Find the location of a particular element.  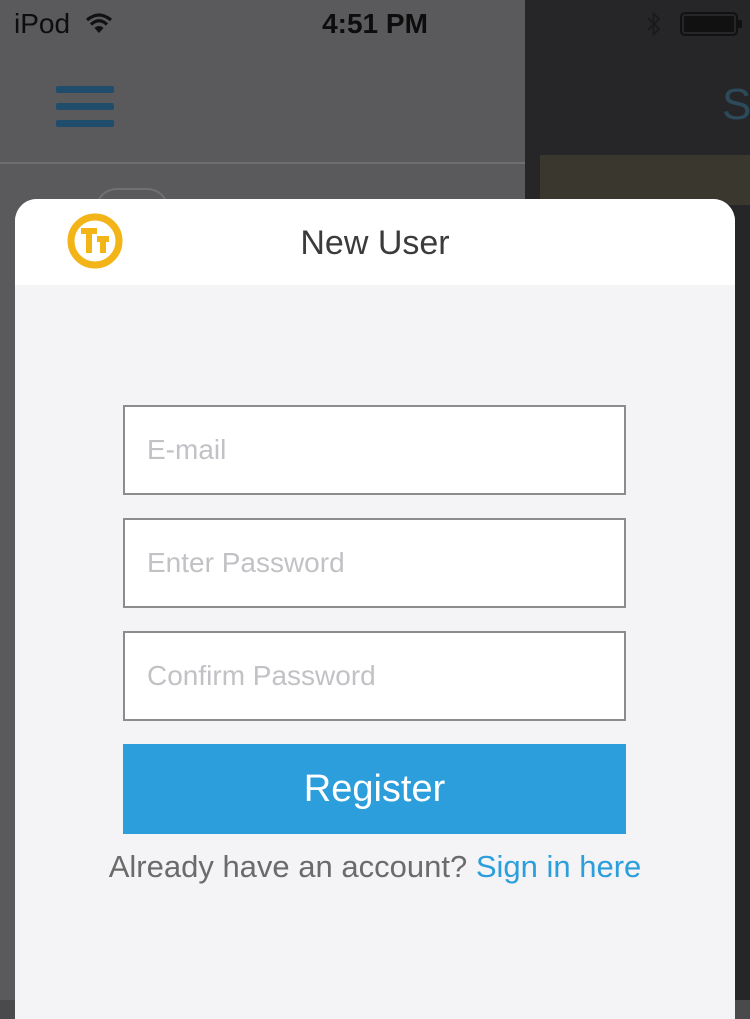

confirm-password-input is located at coordinates (374, 676).